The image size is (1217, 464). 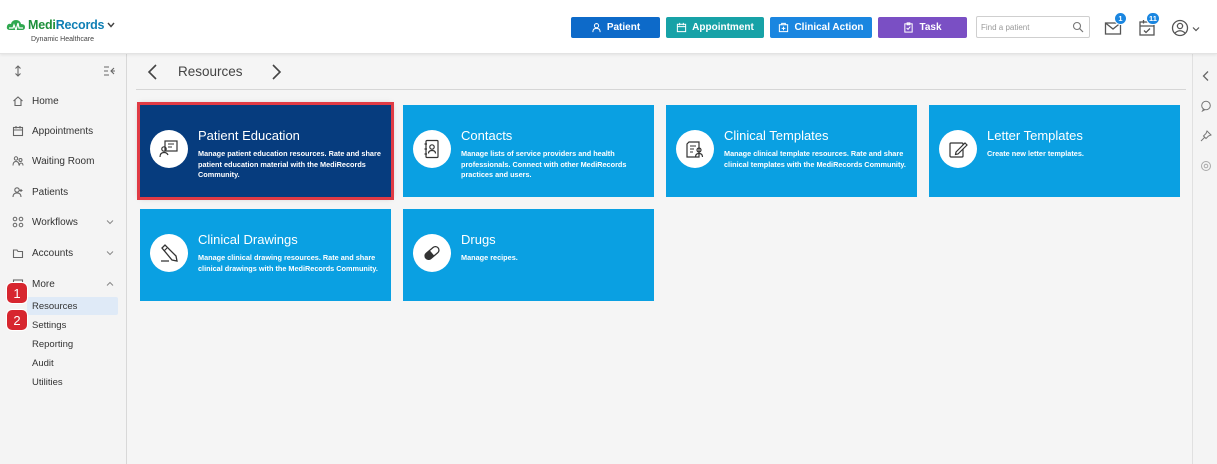 I want to click on clinical-templates-icon, so click(x=695, y=149).